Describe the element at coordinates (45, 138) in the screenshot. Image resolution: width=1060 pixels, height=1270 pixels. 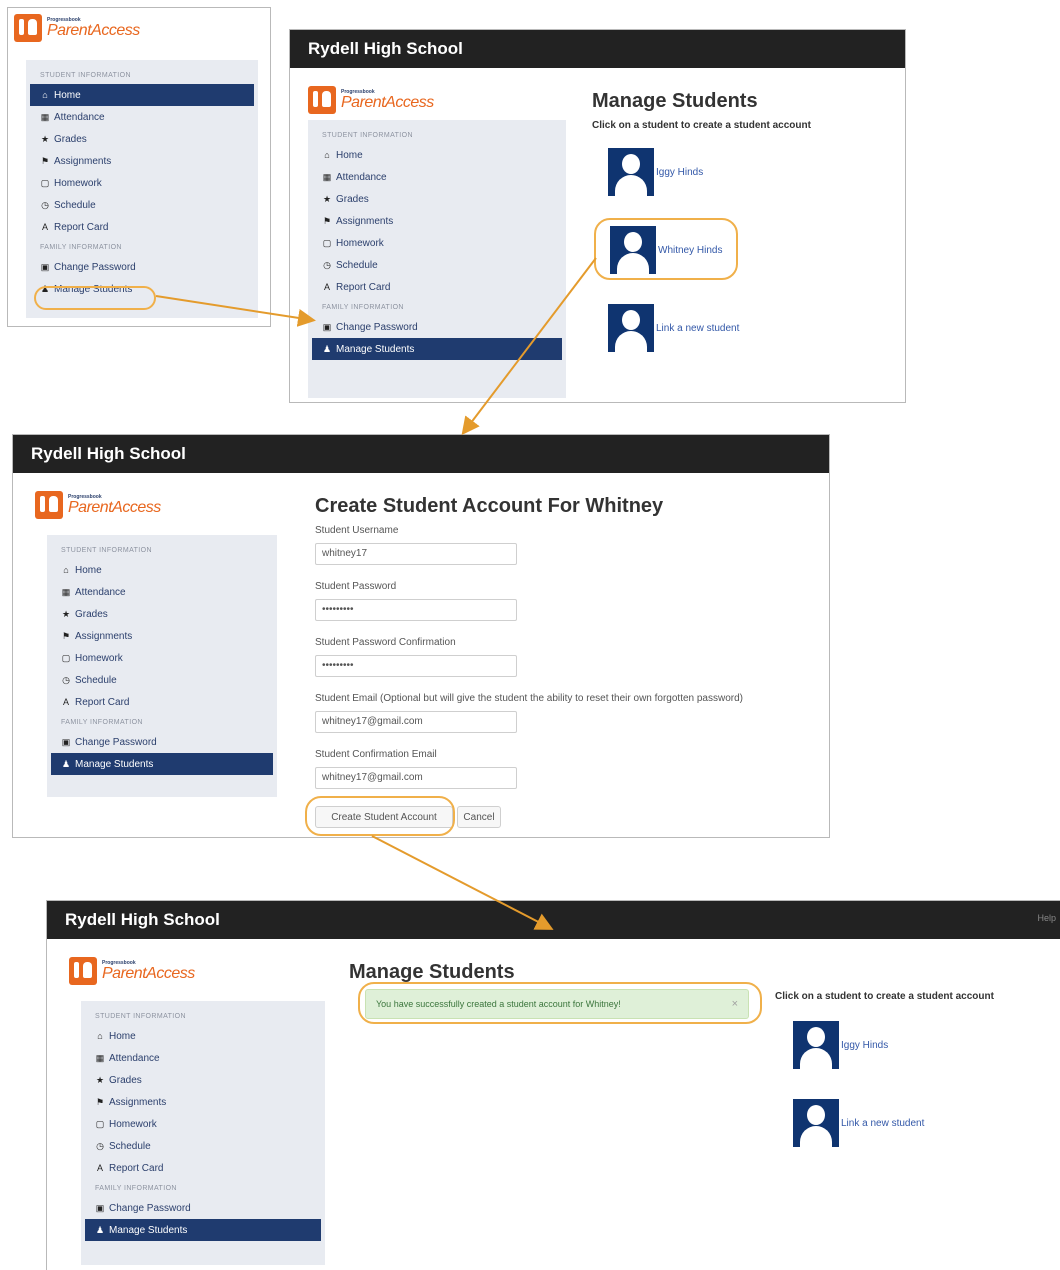
I see `star-icon: ★` at that location.